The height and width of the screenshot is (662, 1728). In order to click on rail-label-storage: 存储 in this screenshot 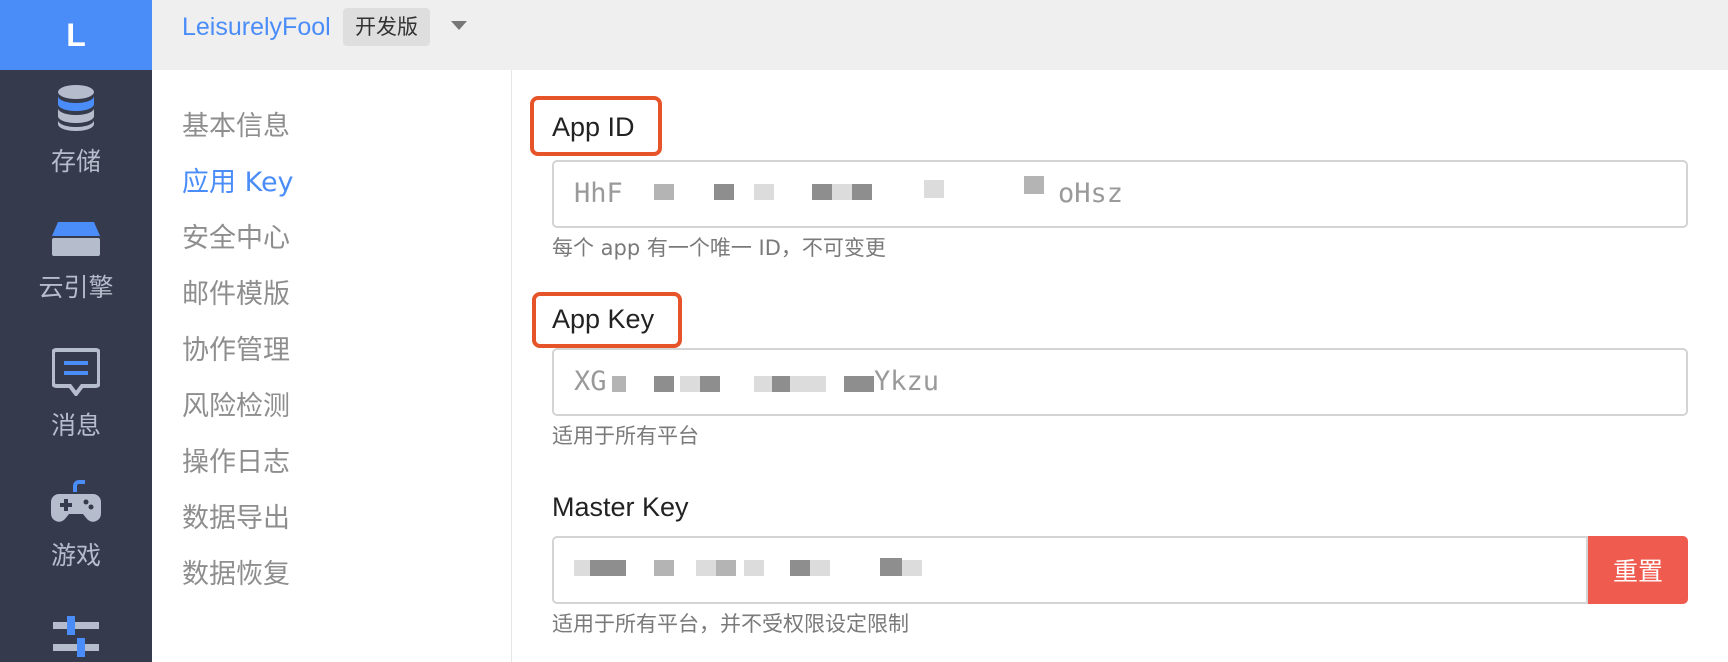, I will do `click(75, 161)`.